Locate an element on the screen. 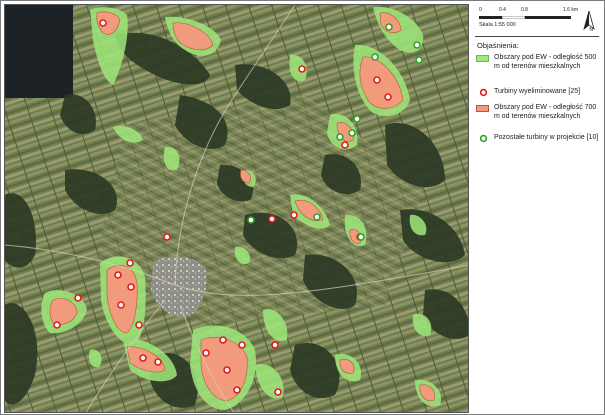 The height and width of the screenshot is (415, 605). scale-tick-label: 0 is located at coordinates (480, 10).